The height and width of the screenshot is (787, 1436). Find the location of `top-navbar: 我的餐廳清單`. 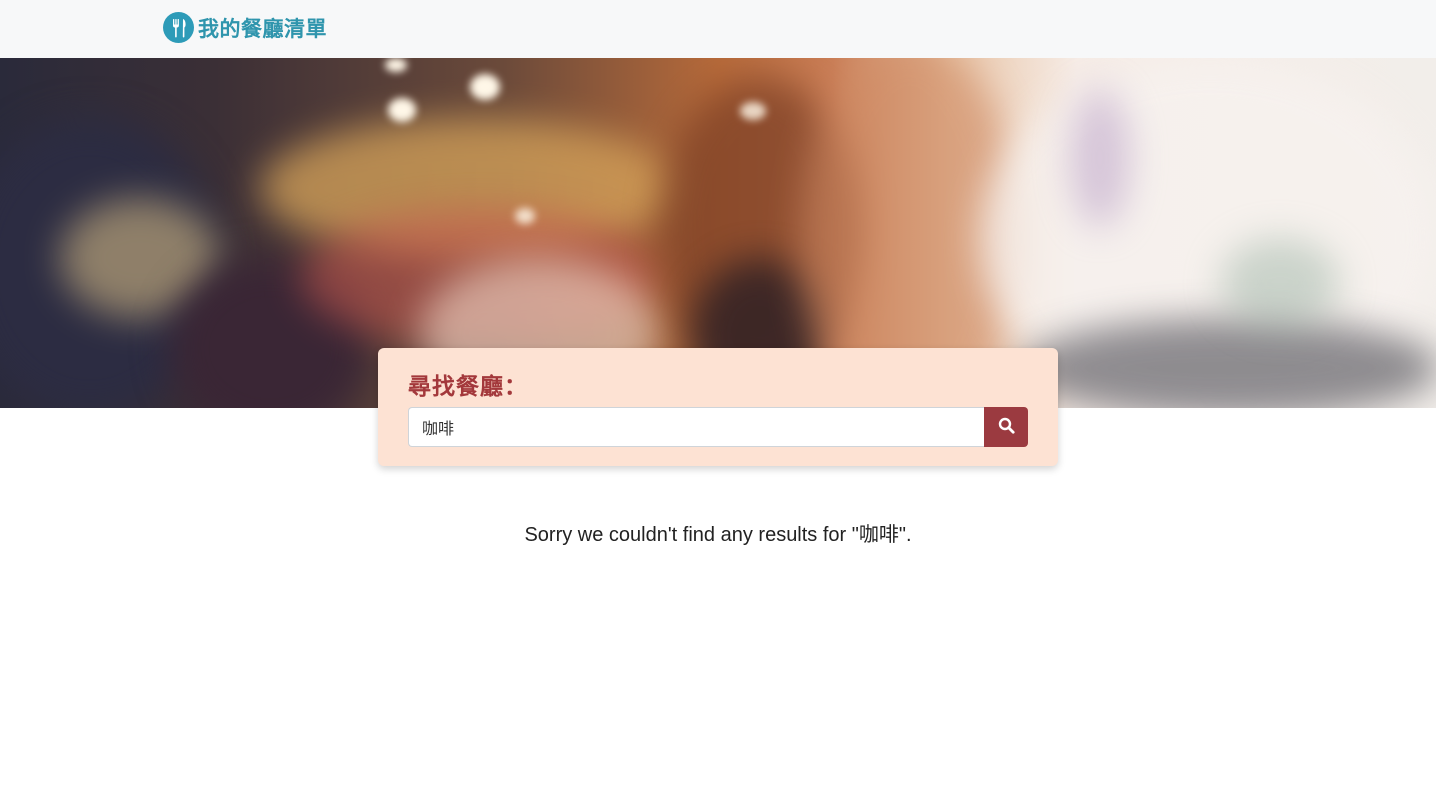

top-navbar: 我的餐廳清單 is located at coordinates (718, 29).